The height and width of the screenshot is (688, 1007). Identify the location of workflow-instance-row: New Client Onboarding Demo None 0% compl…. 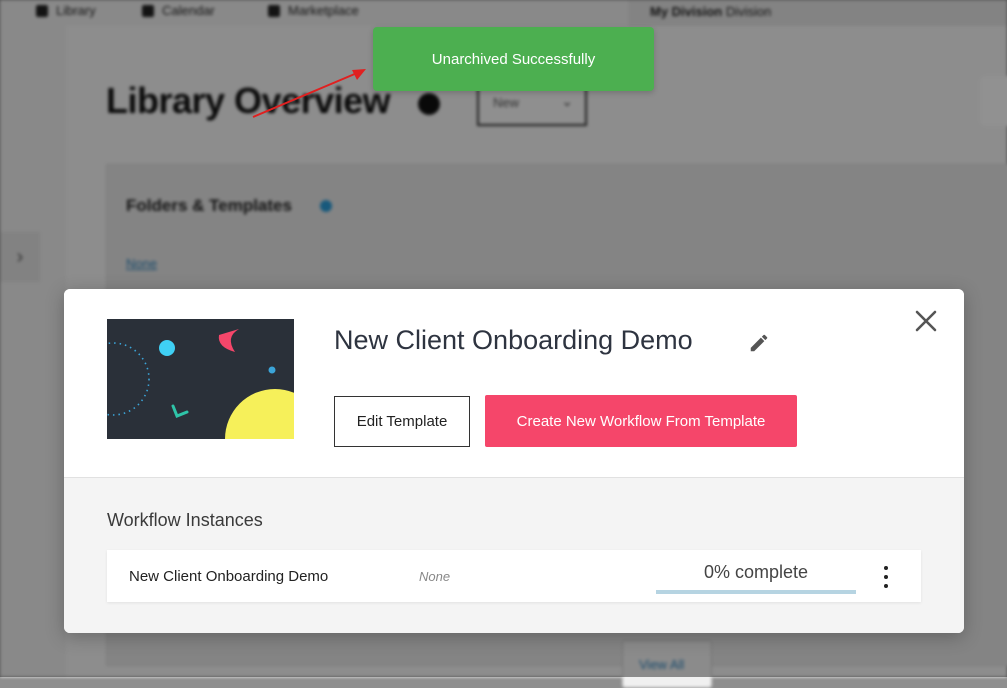
(514, 576).